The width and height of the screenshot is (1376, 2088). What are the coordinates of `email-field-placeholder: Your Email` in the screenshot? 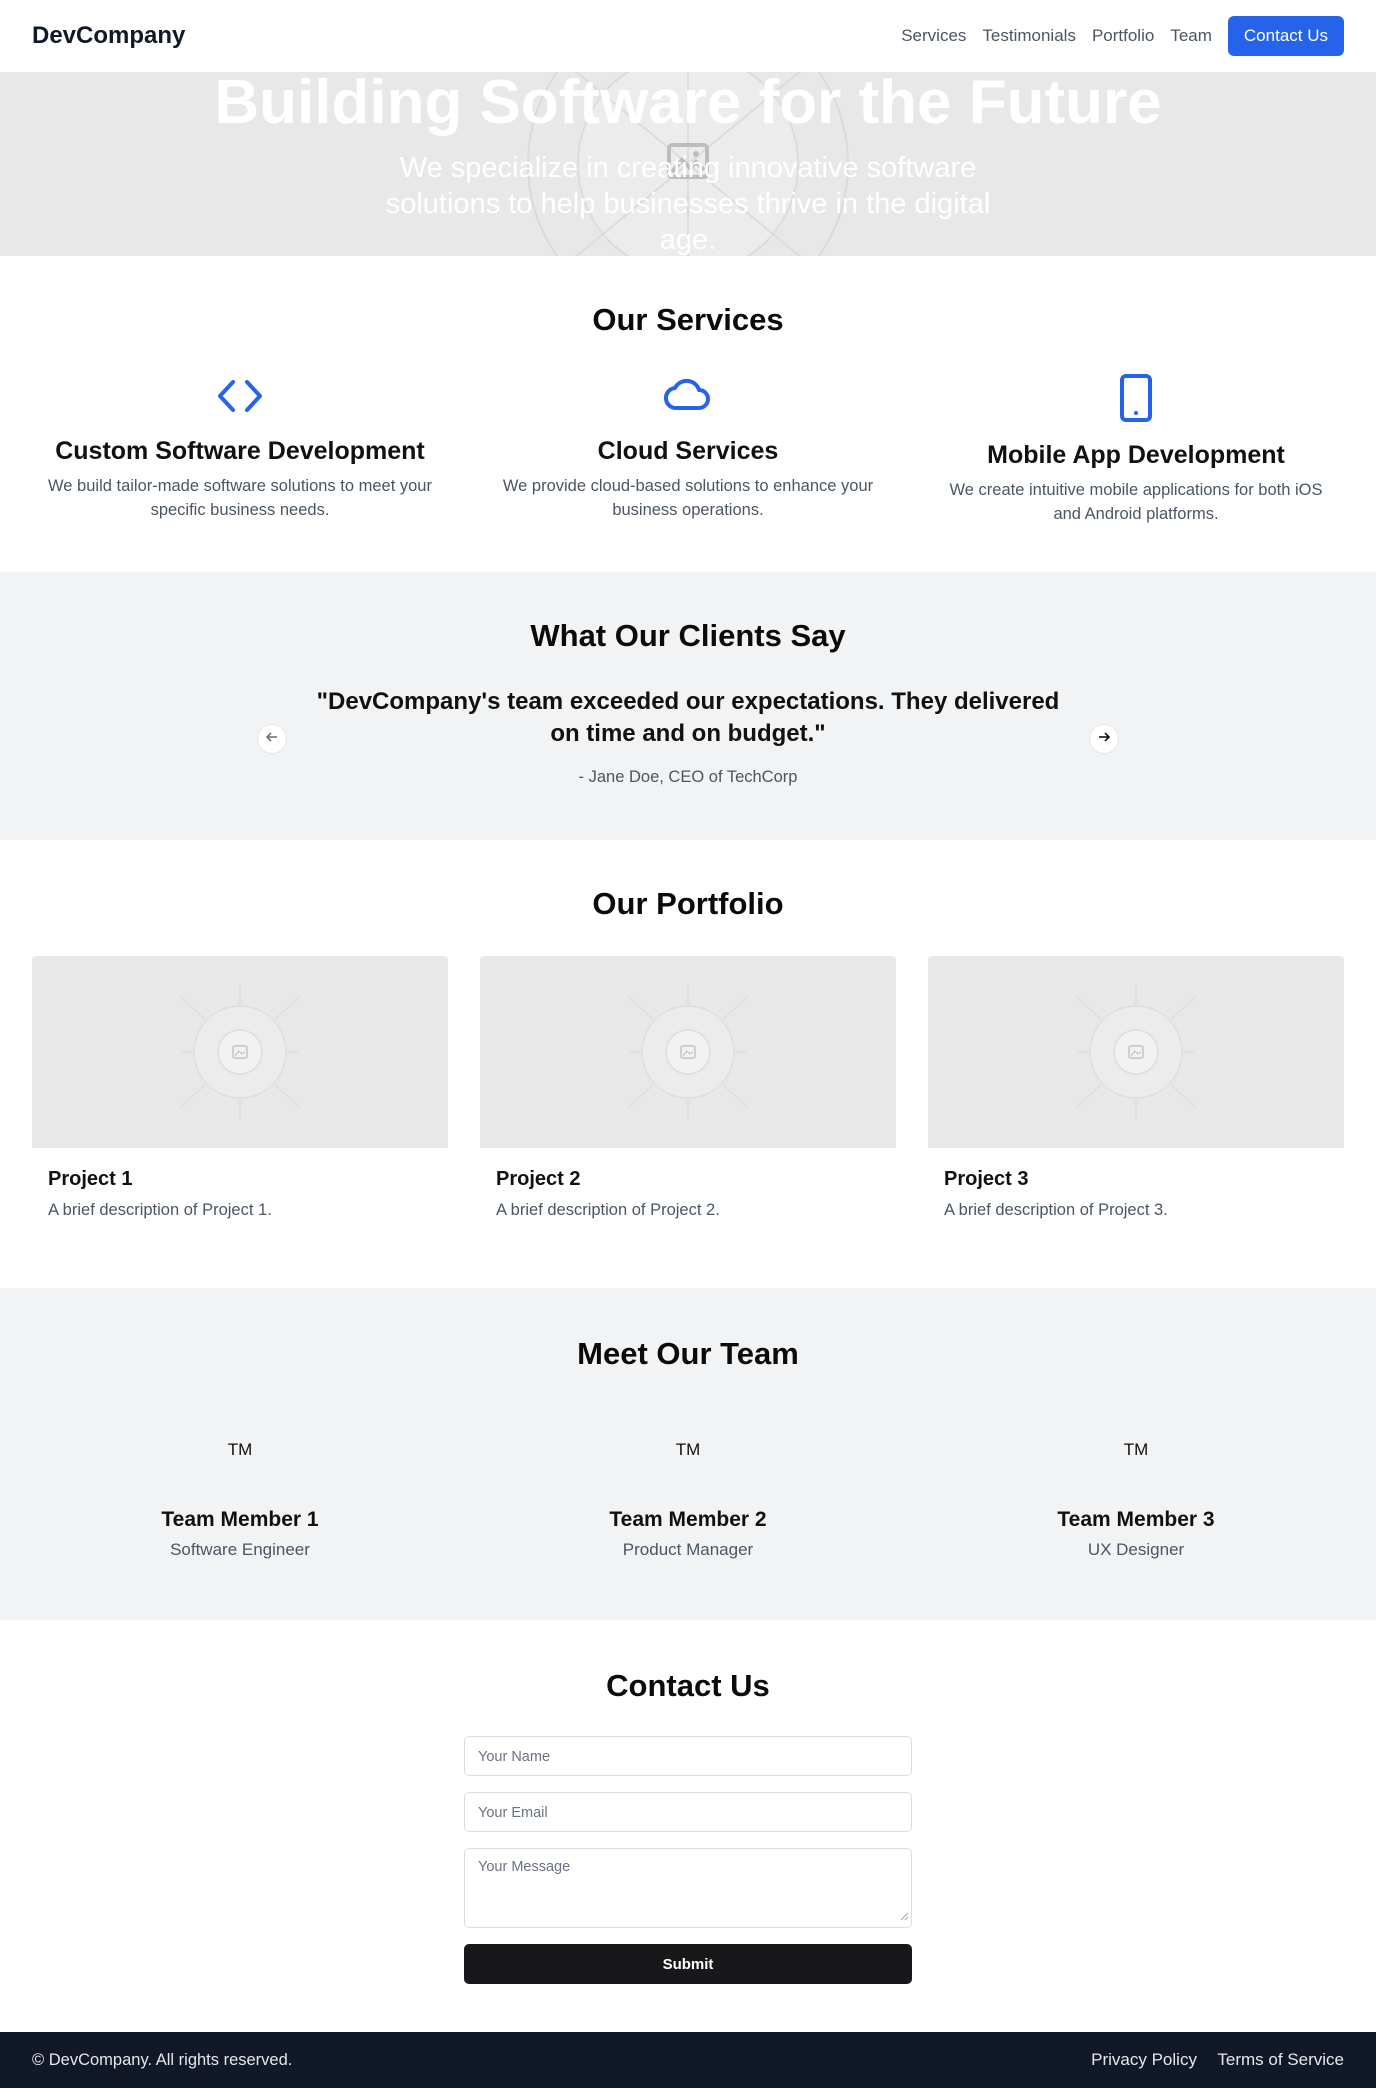 It's located at (513, 1813).